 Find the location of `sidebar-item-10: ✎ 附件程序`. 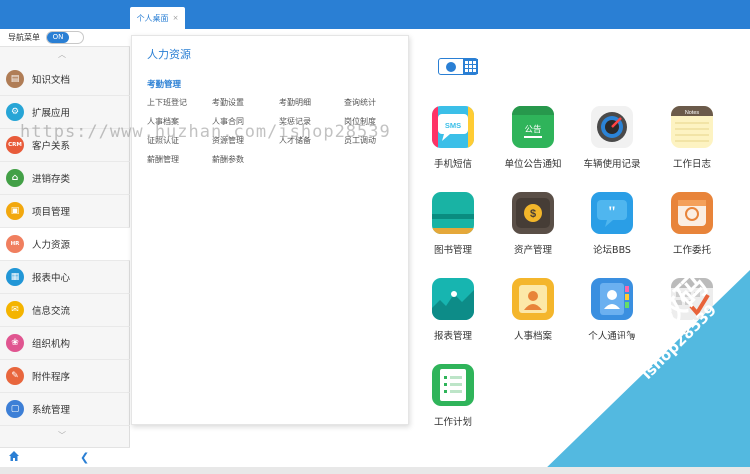

sidebar-item-10: ✎ 附件程序 is located at coordinates (65, 376).